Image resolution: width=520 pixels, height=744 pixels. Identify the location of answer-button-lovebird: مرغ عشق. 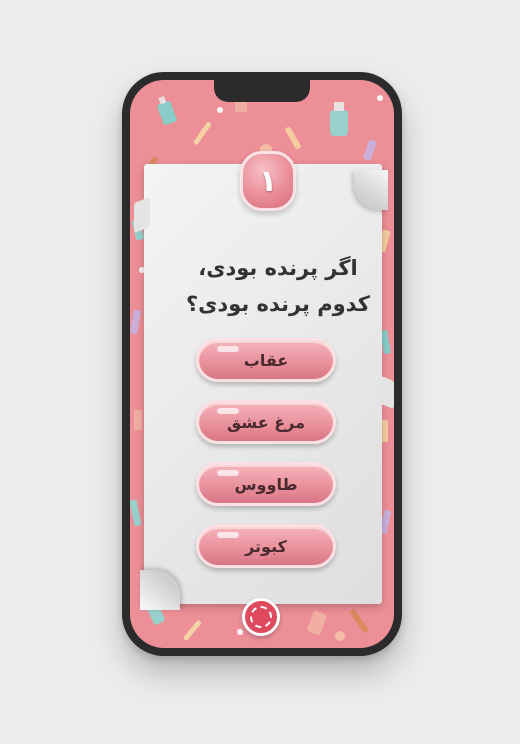
(266, 422).